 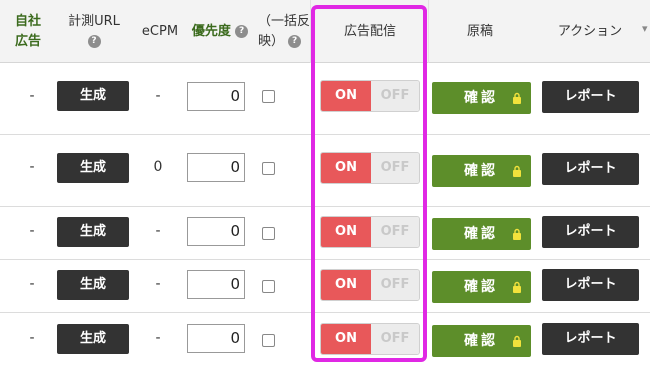 I want to click on header-keisoku-url: 計測URL ?, so click(x=94, y=32).